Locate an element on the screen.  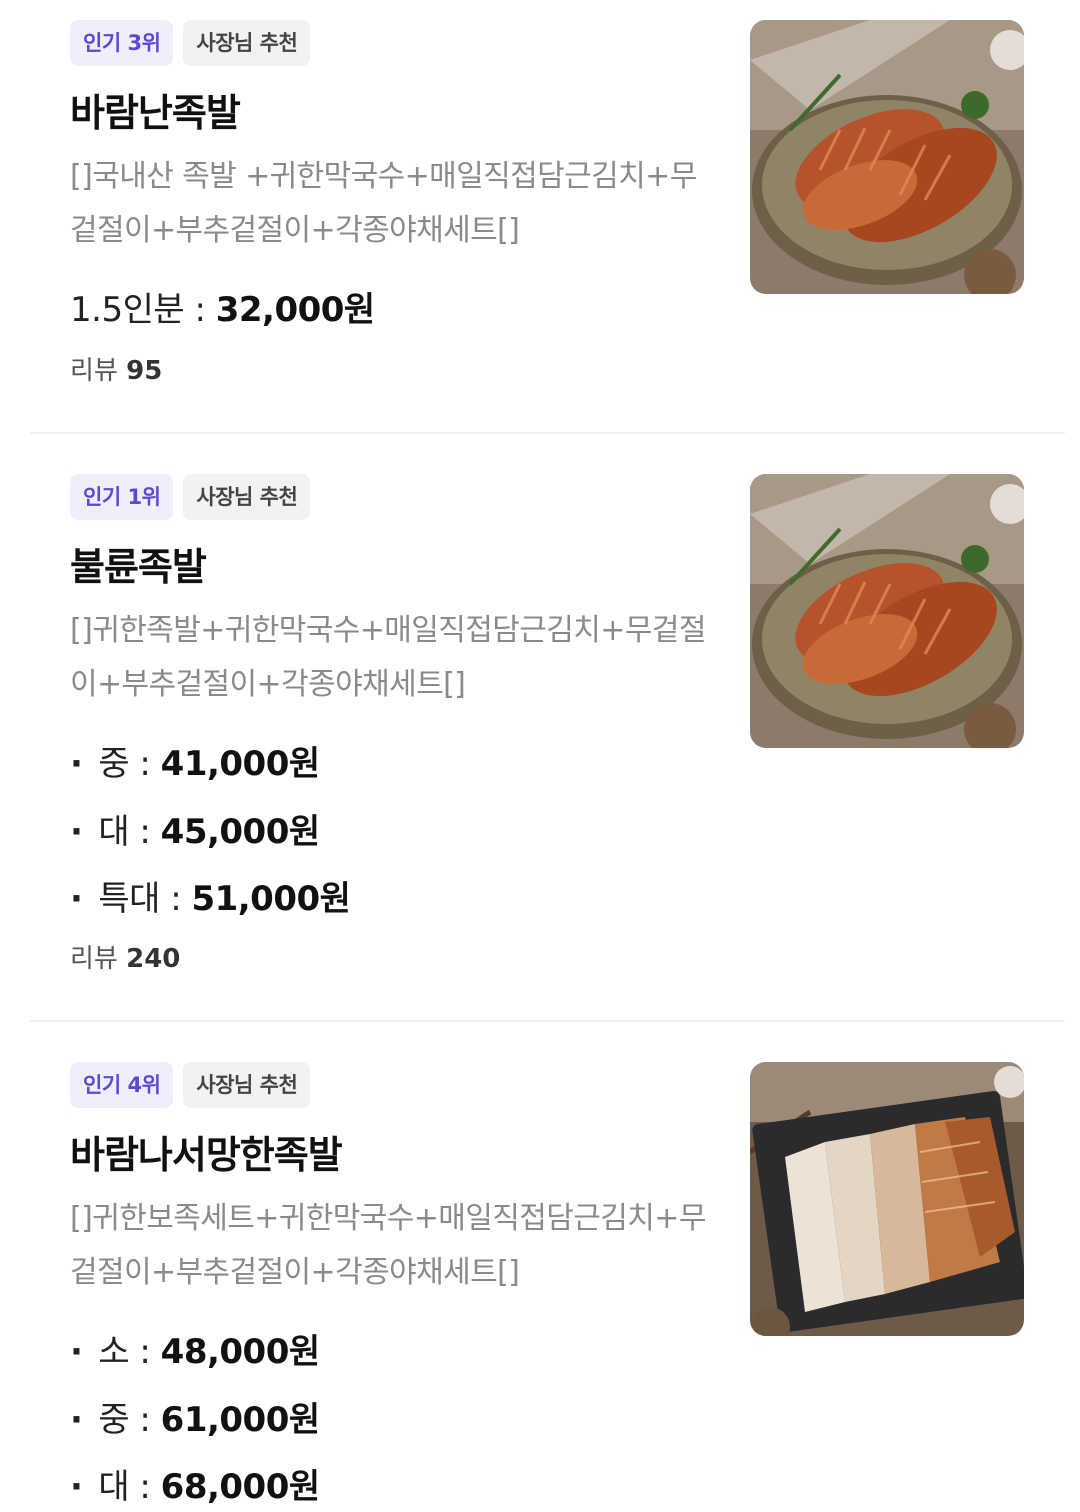
price-line: · 소 : 48,000원 is located at coordinates (195, 1348).